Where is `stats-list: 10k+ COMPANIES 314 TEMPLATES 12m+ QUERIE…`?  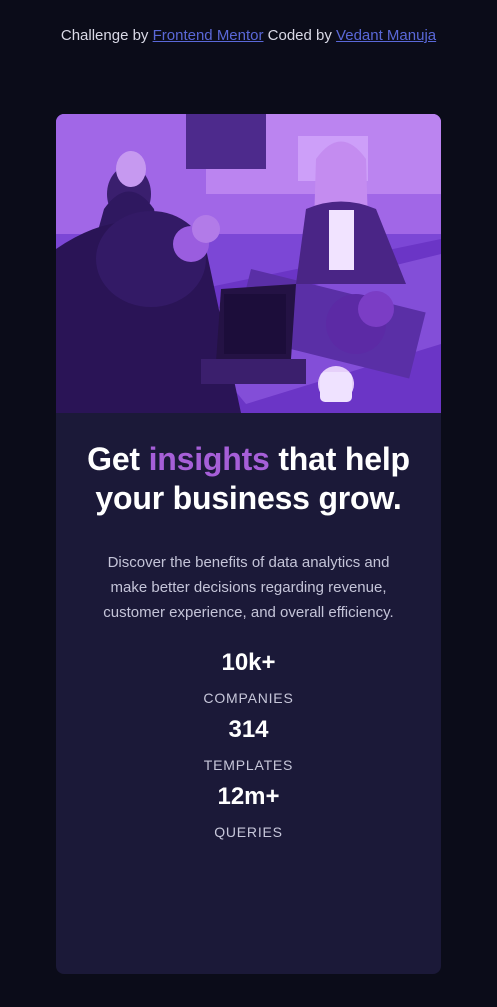 stats-list: 10k+ COMPANIES 314 TEMPLATES 12m+ QUERIE… is located at coordinates (248, 744).